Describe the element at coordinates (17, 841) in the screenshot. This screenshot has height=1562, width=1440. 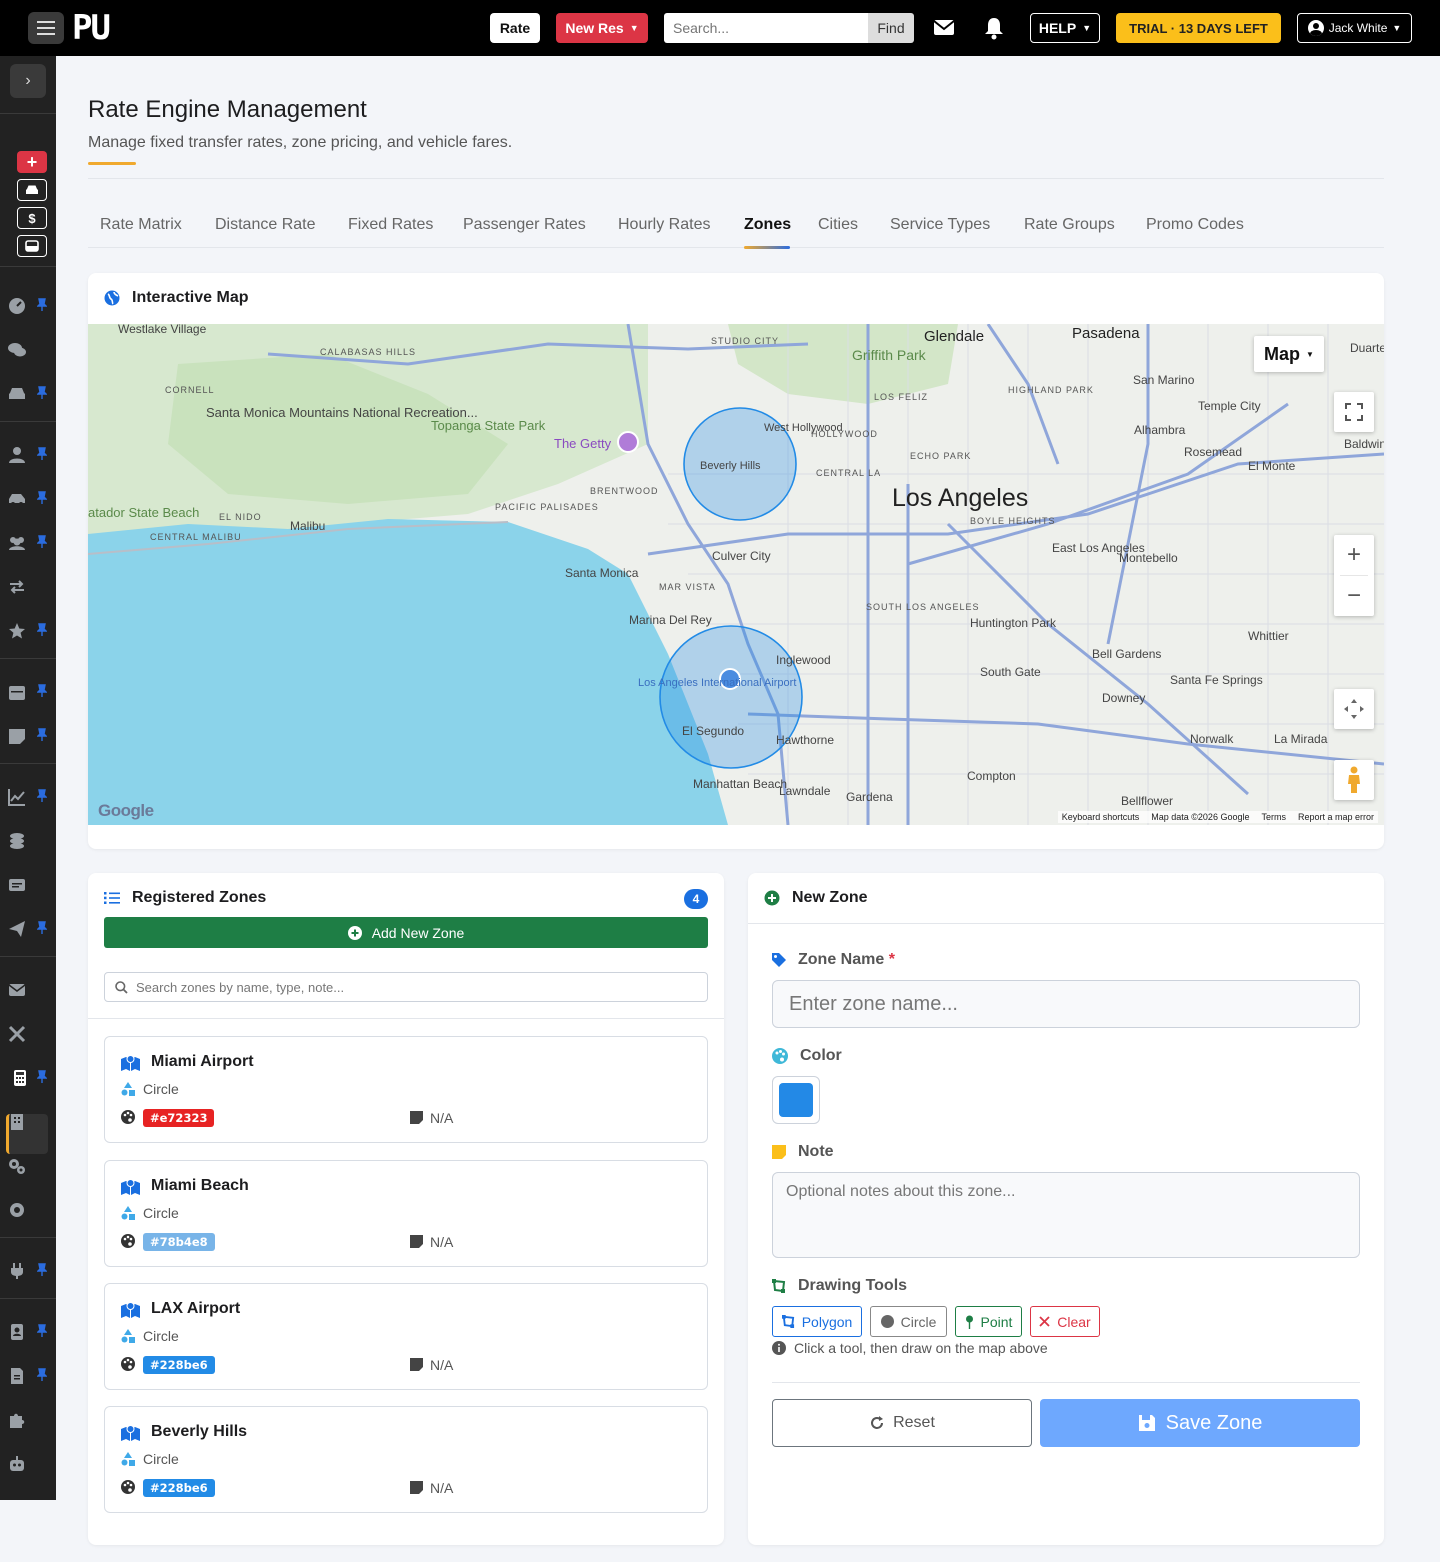
I see `coins-icon` at that location.